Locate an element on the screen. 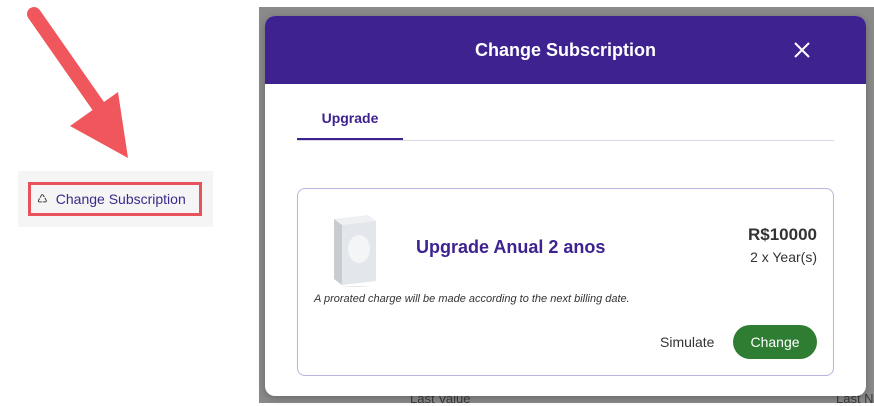 Image resolution: width=874 pixels, height=406 pixels. simulate-link: Simulate is located at coordinates (687, 342).